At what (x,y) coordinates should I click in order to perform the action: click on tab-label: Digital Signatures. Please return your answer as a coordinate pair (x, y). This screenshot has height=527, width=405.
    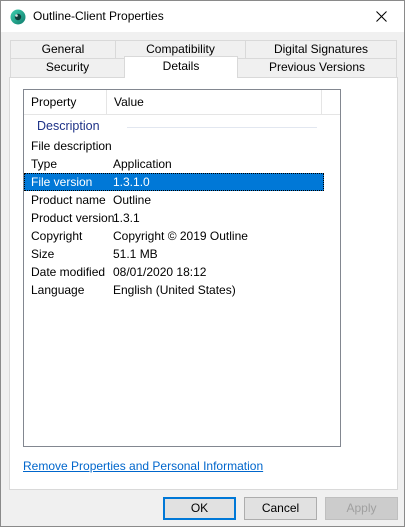
    Looking at the image, I should click on (321, 49).